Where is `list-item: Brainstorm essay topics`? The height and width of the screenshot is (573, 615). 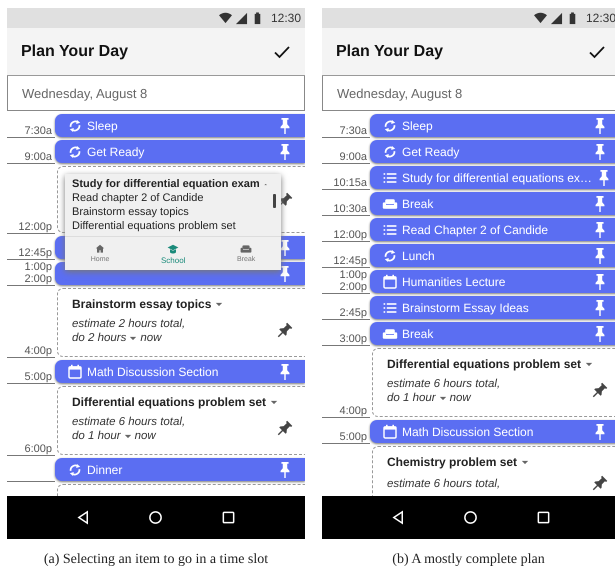
list-item: Brainstorm essay topics is located at coordinates (169, 212).